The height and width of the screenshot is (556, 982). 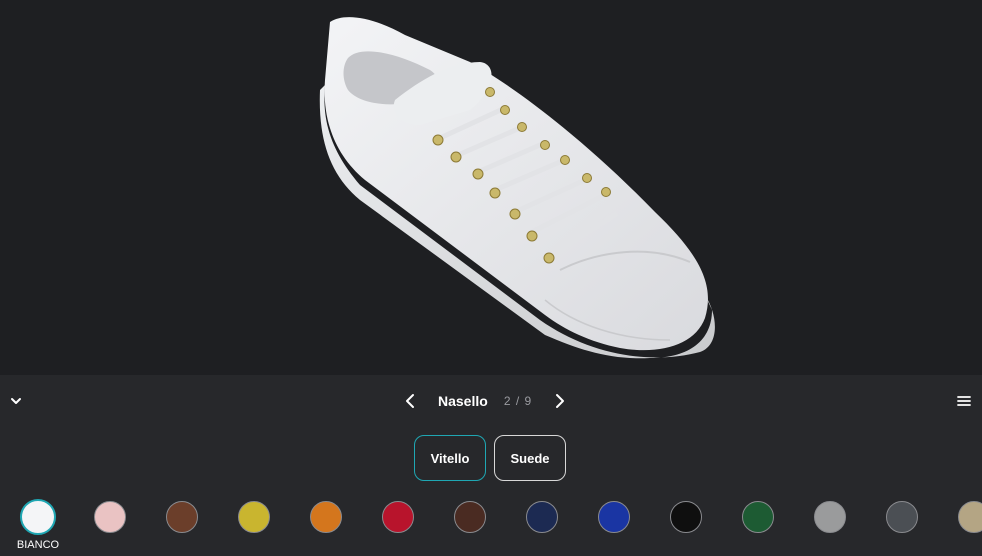 I want to click on section-toolbar: Nasello 2 / 9, so click(x=491, y=401).